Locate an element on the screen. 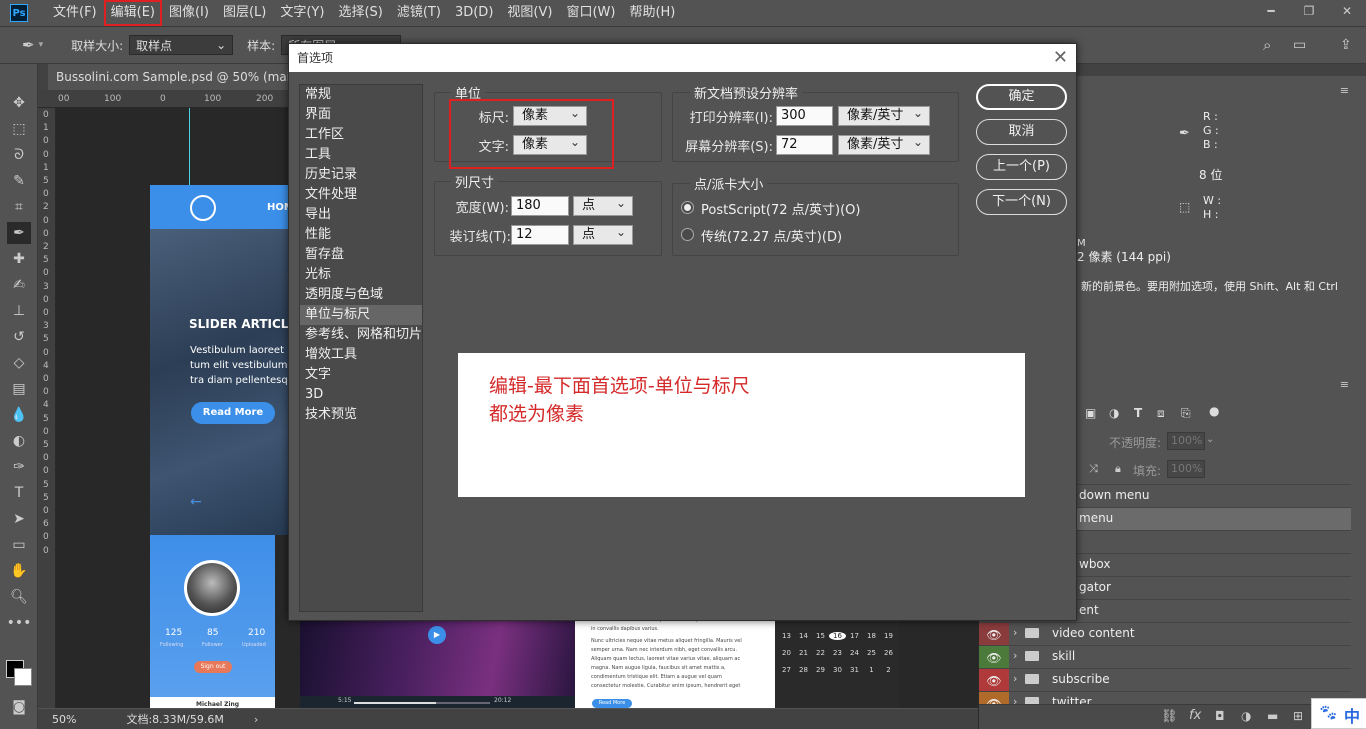  filter-type-icon: T is located at coordinates (1138, 413).